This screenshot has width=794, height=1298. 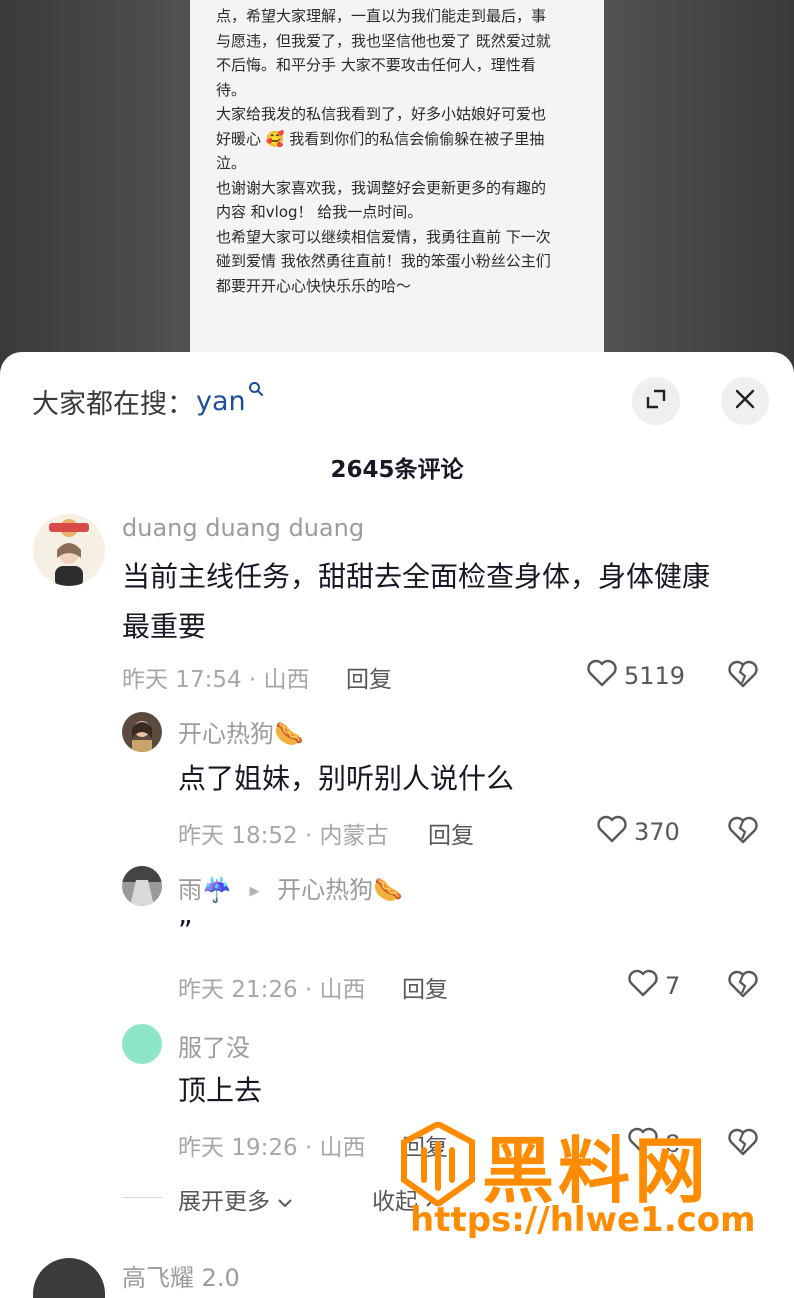 What do you see at coordinates (376, 65) in the screenshot?
I see `statement-line: 不后悔。和平分手 大家不要攻击任何人，理性看` at bounding box center [376, 65].